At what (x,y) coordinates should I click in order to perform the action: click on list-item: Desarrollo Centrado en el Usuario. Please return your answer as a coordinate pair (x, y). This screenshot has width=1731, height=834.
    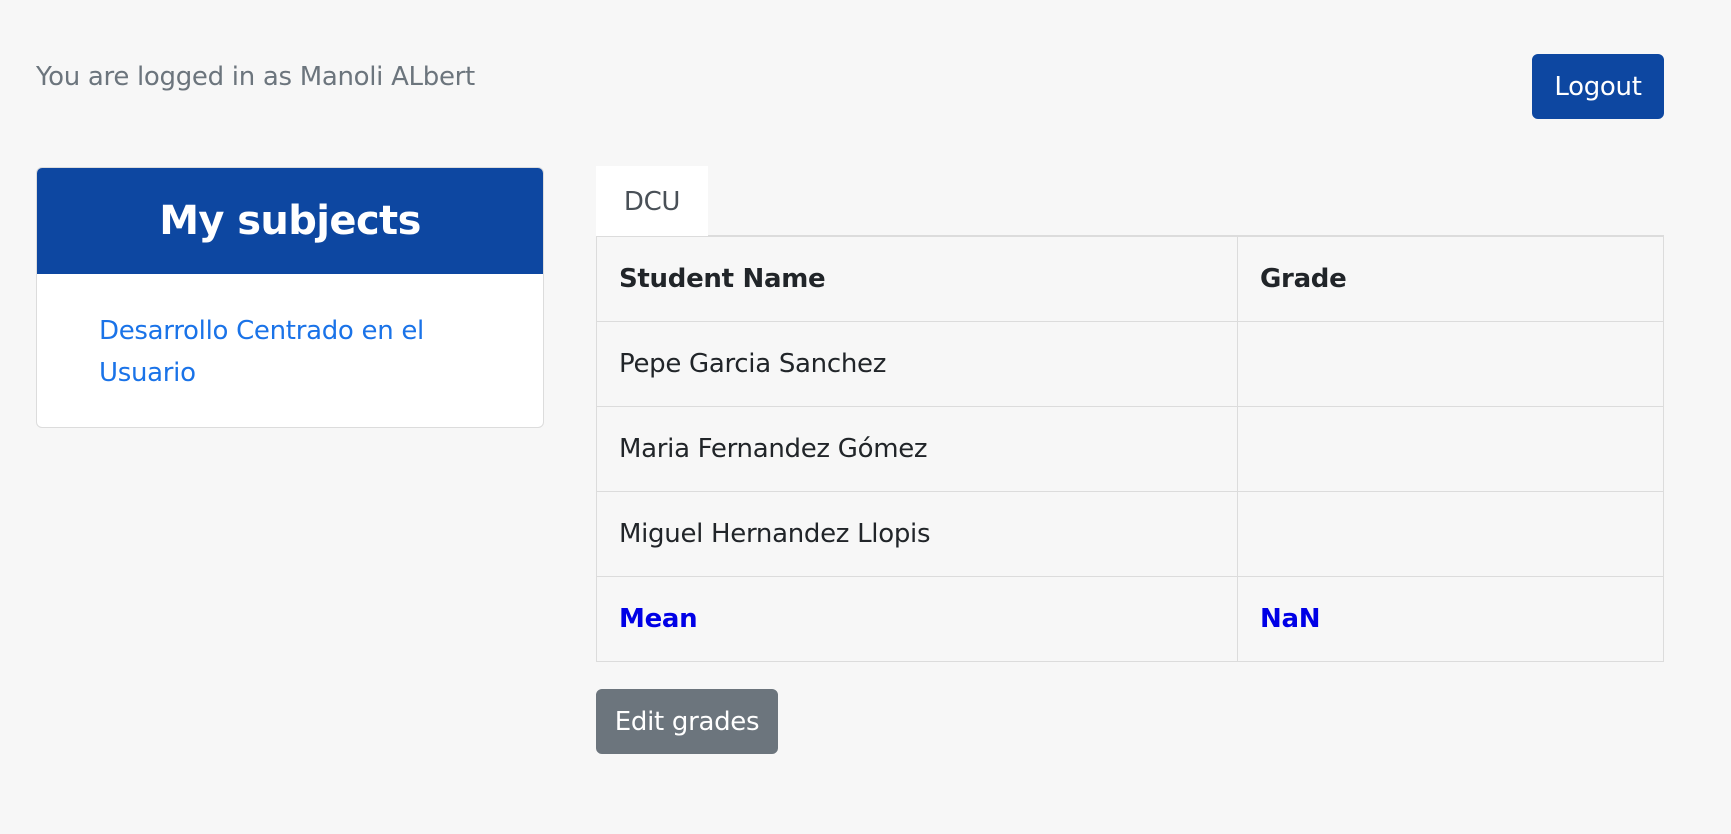
    Looking at the image, I should click on (301, 352).